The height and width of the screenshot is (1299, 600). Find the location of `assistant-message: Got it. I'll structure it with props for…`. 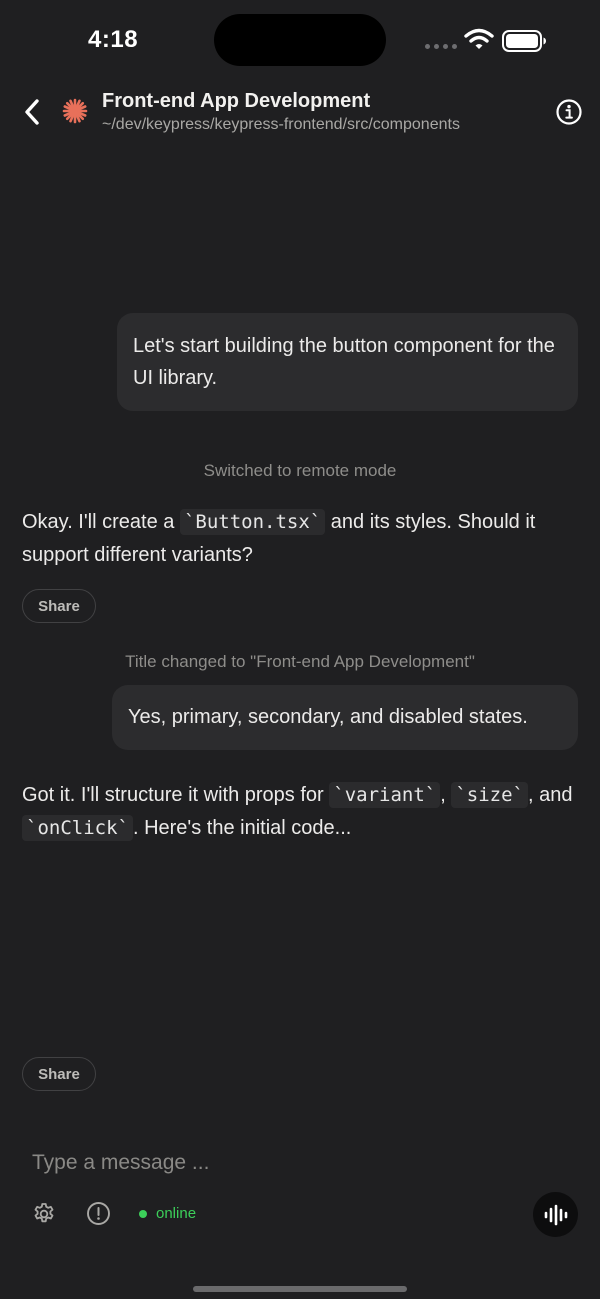

assistant-message: Got it. I'll structure it with props for… is located at coordinates (302, 812).